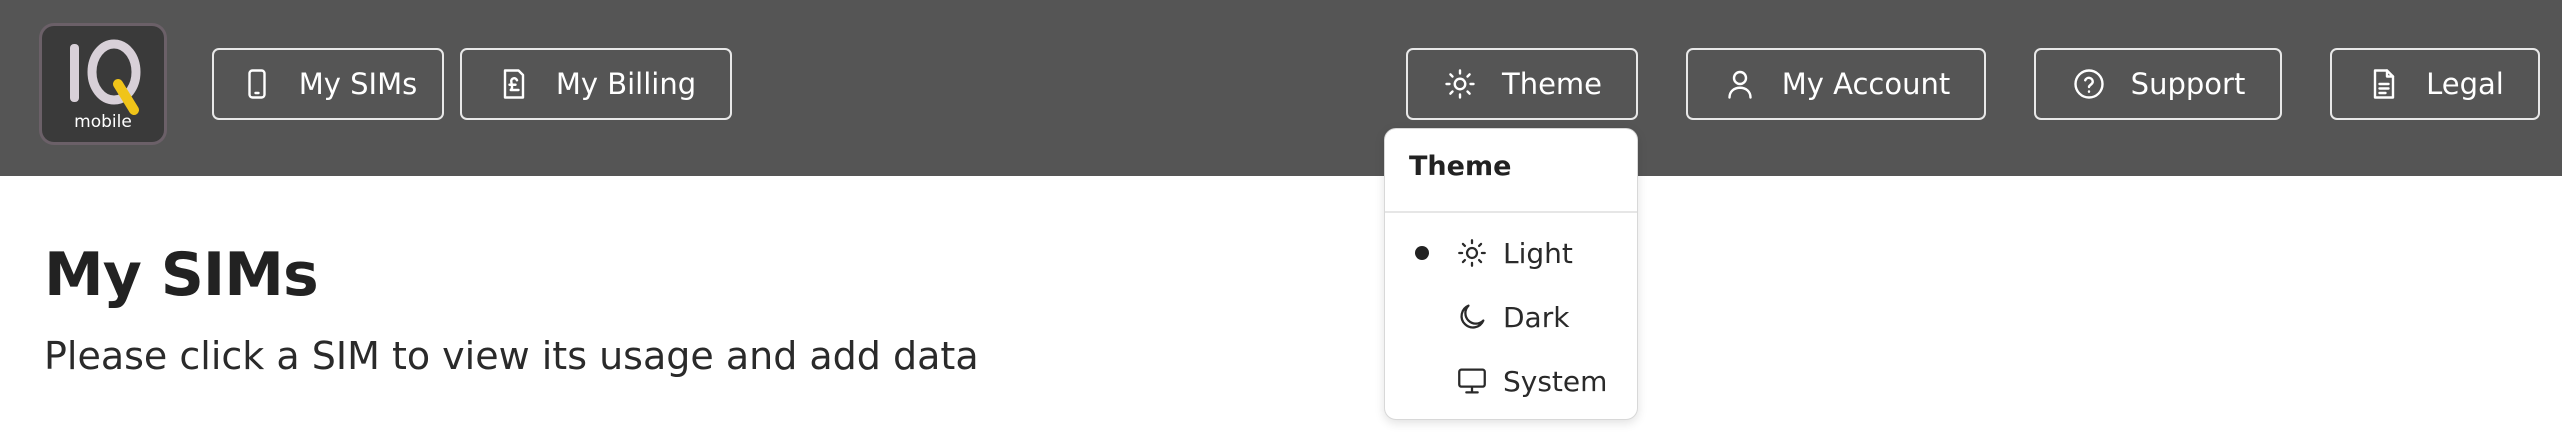 The width and height of the screenshot is (2562, 438). I want to click on theme-option-label: Dark, so click(1536, 317).